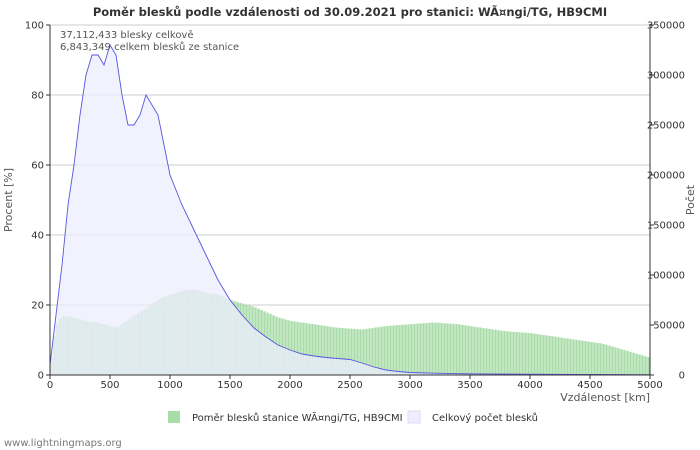  I want to click on y-left-tick-label: 20, so click(37, 306).